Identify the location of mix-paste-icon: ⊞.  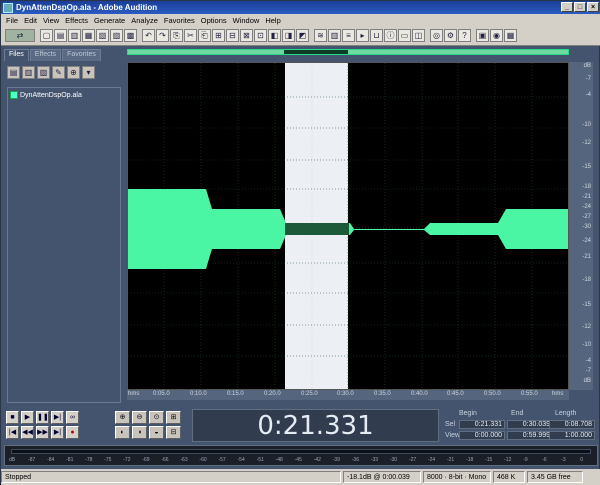
(218, 35).